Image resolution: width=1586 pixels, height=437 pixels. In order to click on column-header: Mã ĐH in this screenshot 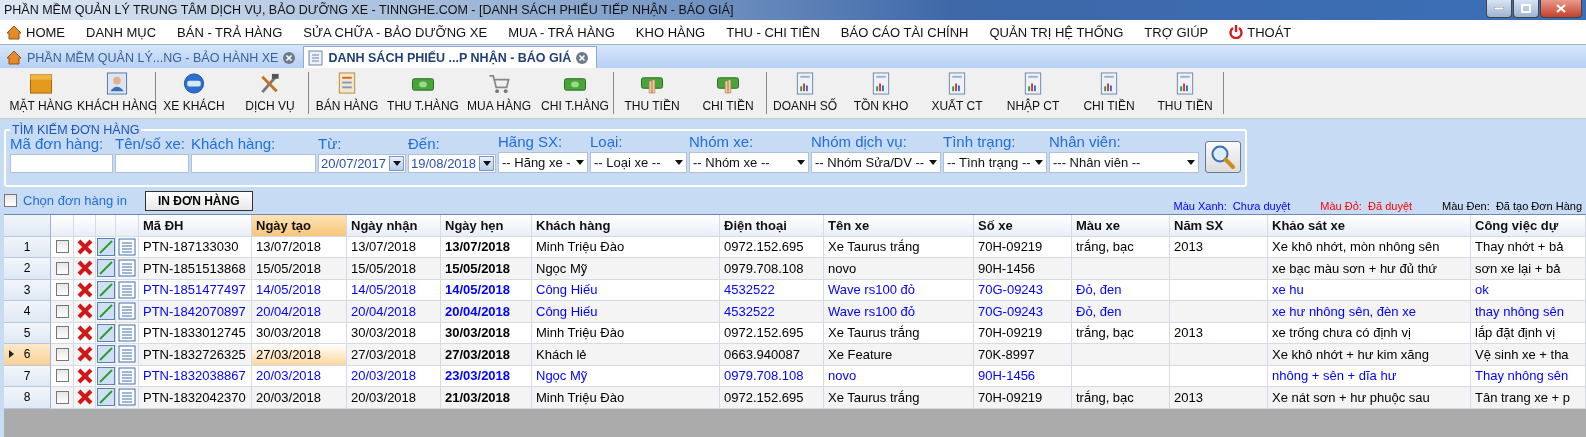, I will do `click(195, 226)`.